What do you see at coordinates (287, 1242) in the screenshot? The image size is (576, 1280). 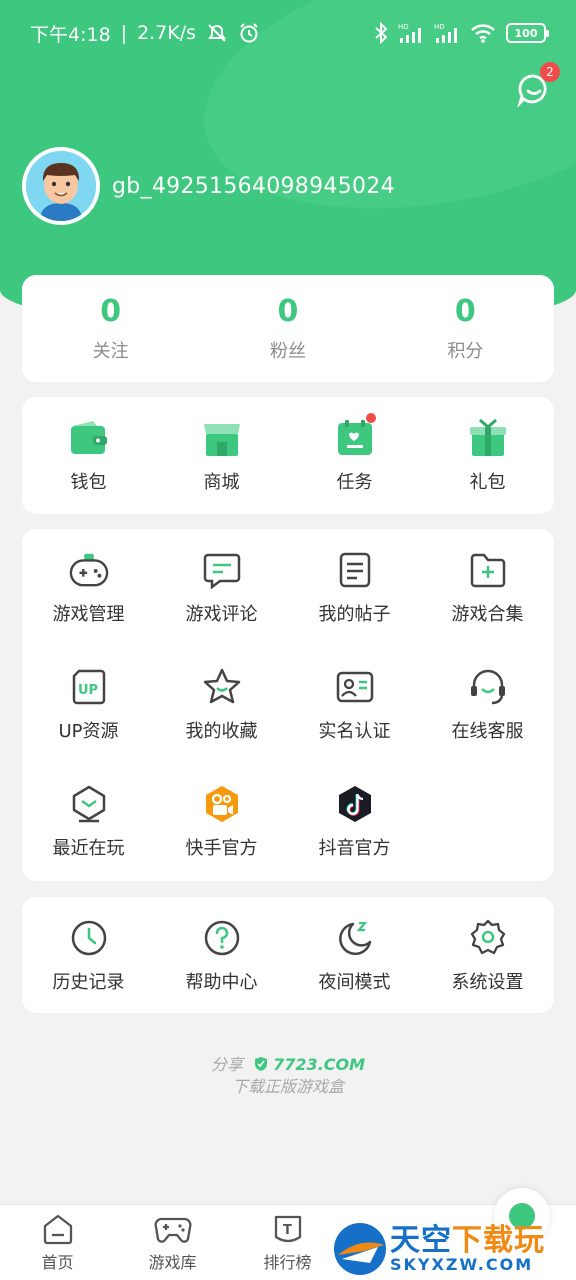 I see `nav-ranking: T 排行榜` at bounding box center [287, 1242].